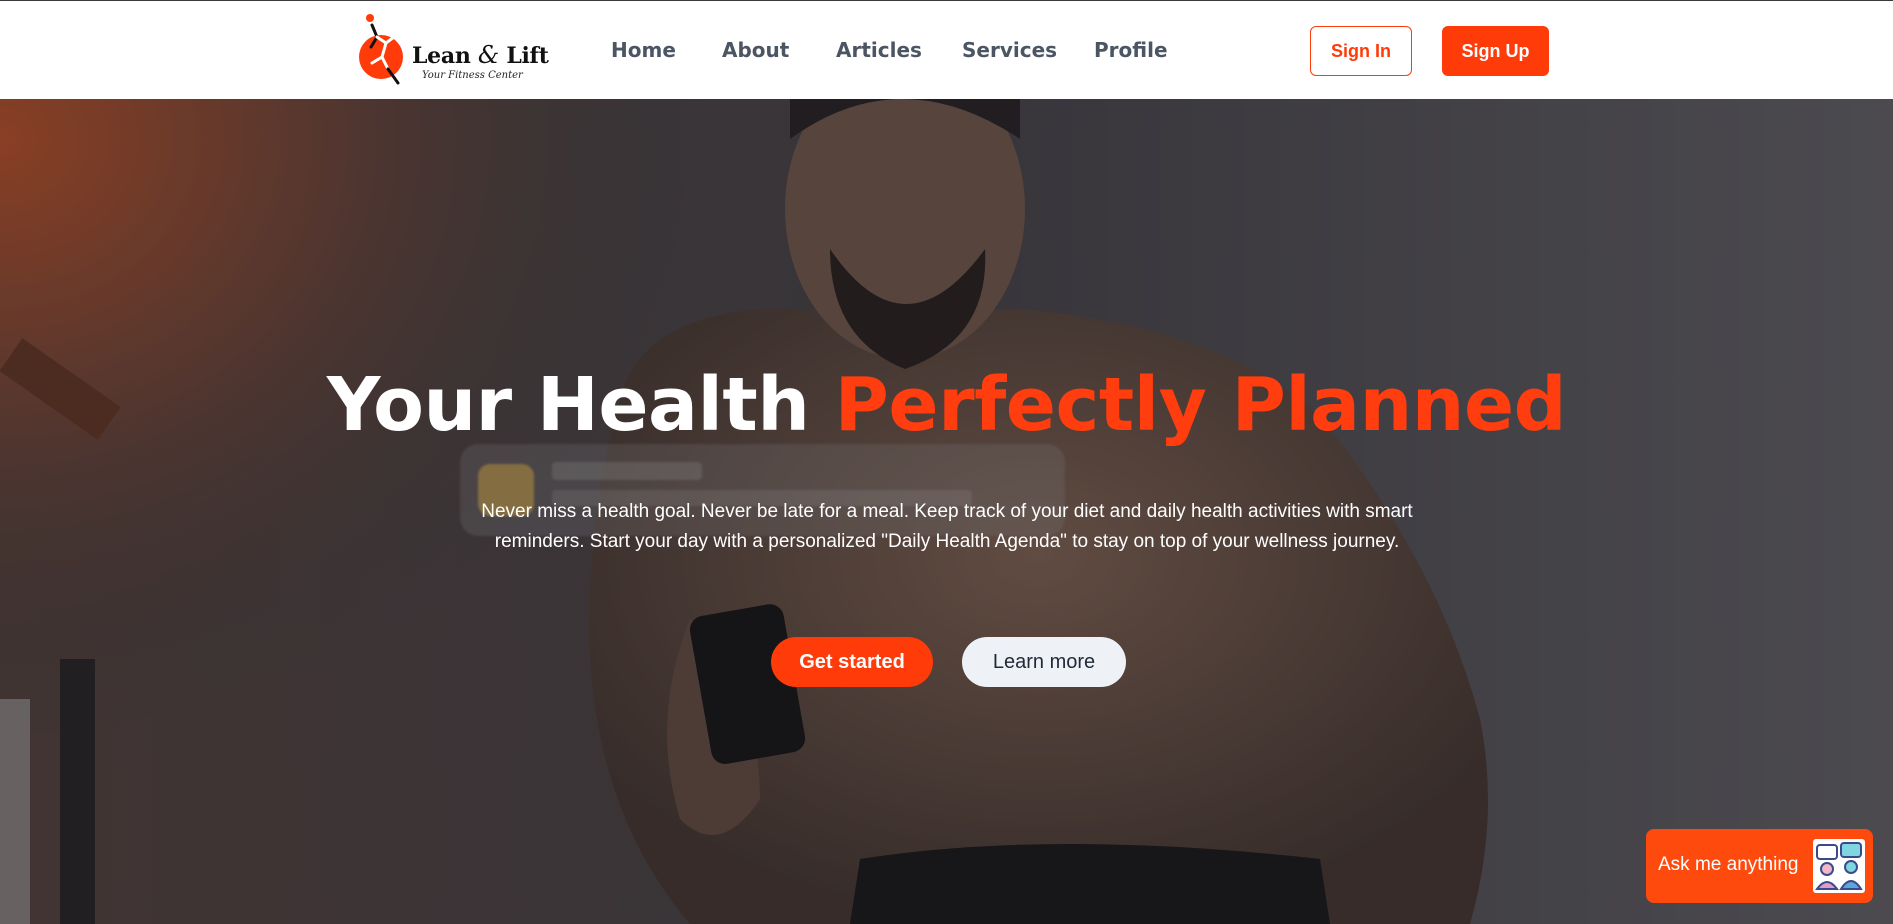  What do you see at coordinates (1009, 50) in the screenshot?
I see `nav-link-services: Services` at bounding box center [1009, 50].